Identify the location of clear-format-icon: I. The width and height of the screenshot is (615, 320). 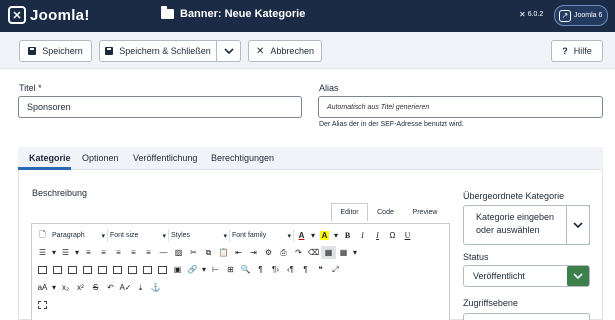
(377, 235).